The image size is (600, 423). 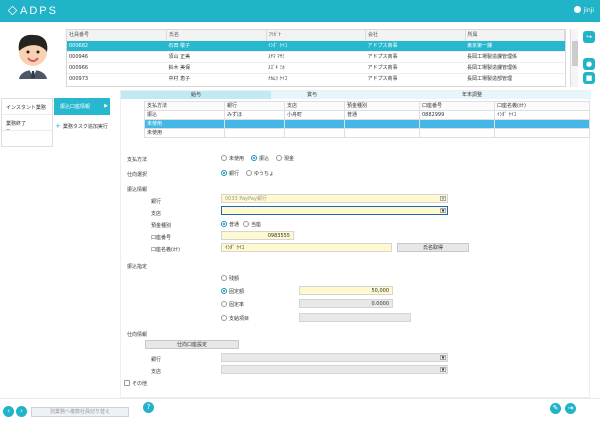 What do you see at coordinates (515, 35) in the screenshot?
I see `column-header-department: 所属` at bounding box center [515, 35].